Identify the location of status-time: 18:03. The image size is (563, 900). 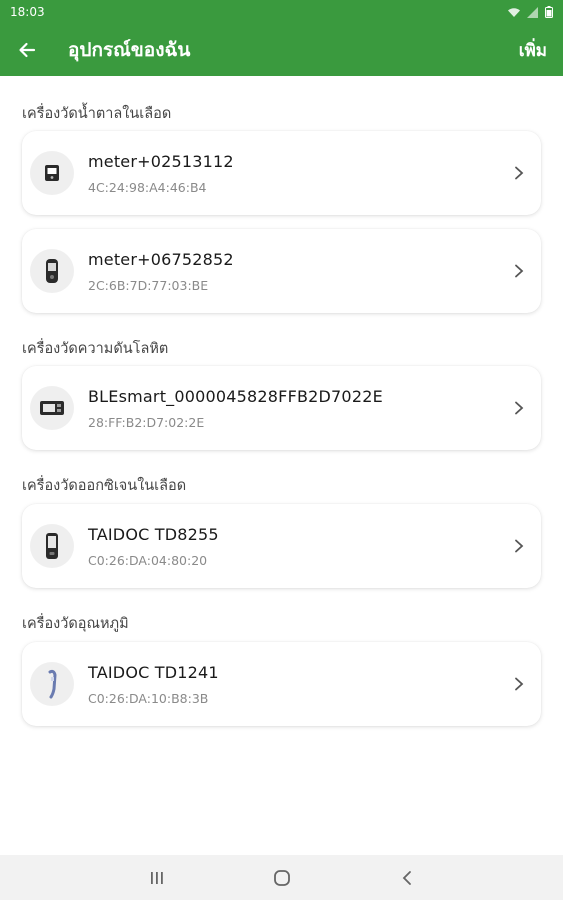
(27, 12).